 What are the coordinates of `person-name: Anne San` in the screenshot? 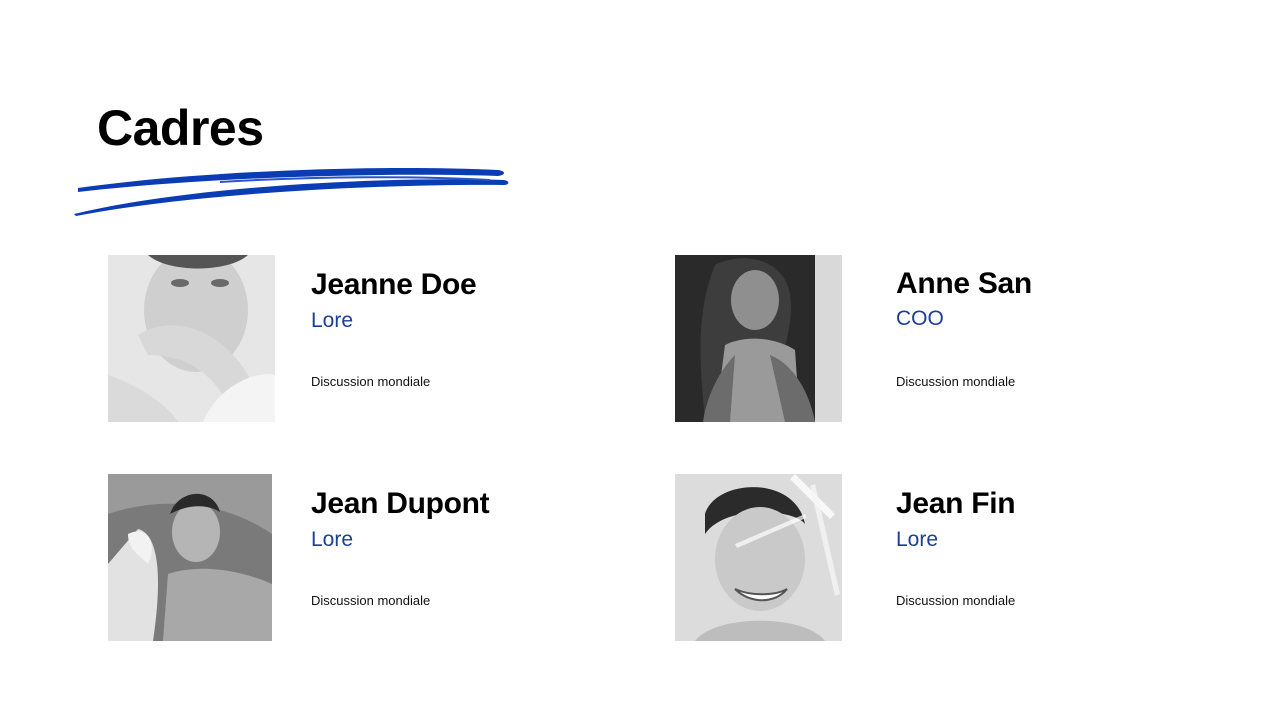 It's located at (964, 283).